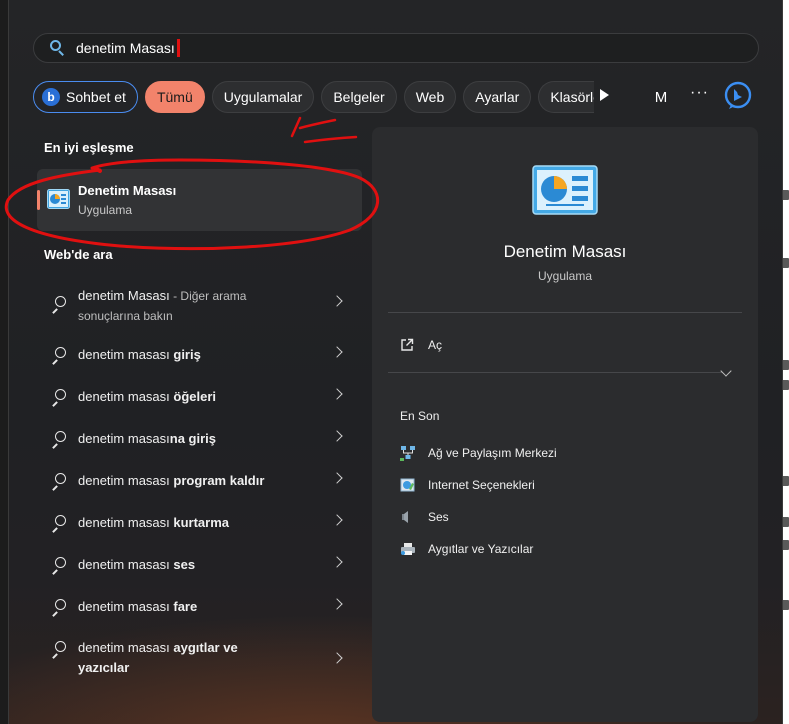  Describe the element at coordinates (424, 517) in the screenshot. I see `recent-item-sound: Ses` at that location.